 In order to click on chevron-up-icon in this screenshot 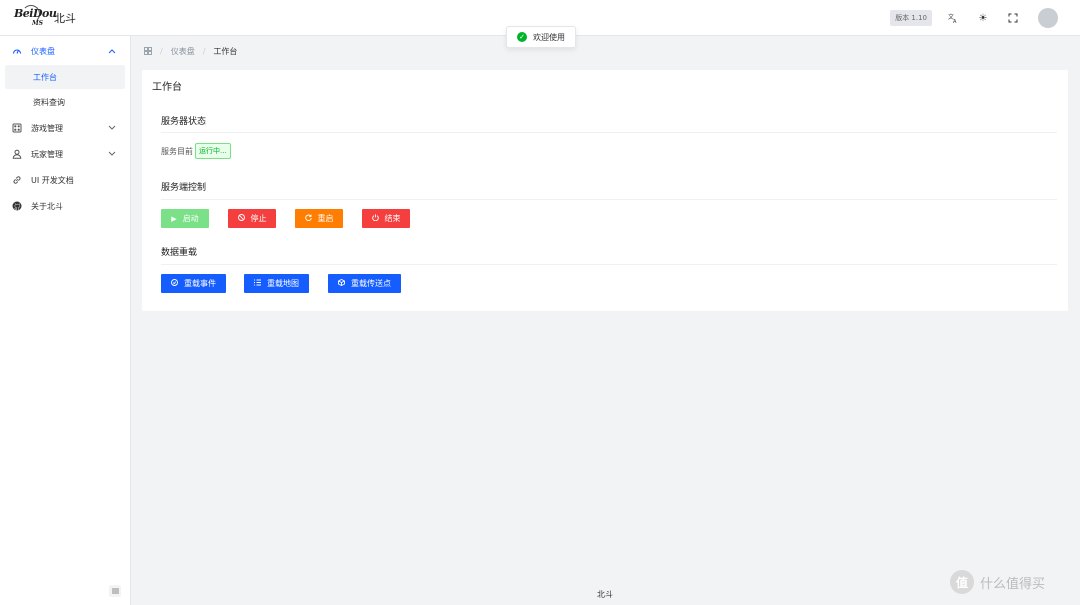, I will do `click(112, 51)`.